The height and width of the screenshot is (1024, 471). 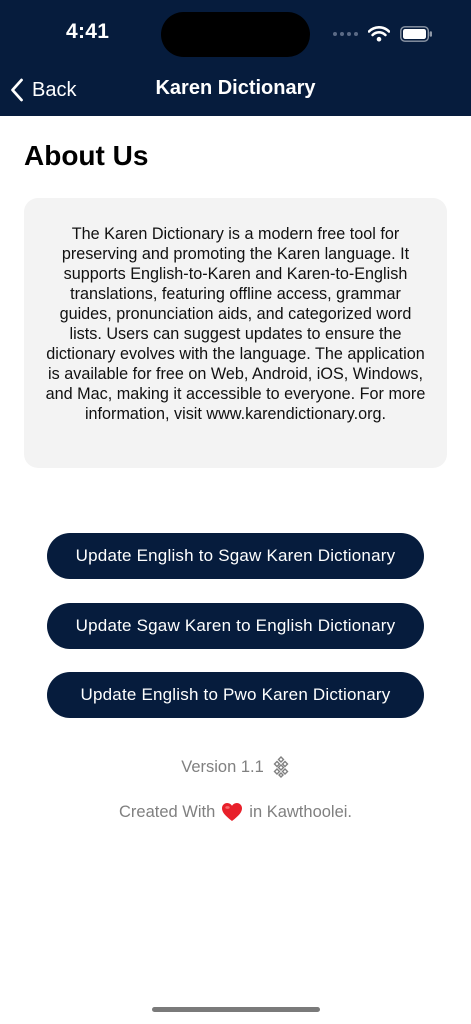 I want to click on status-icons, so click(x=383, y=34).